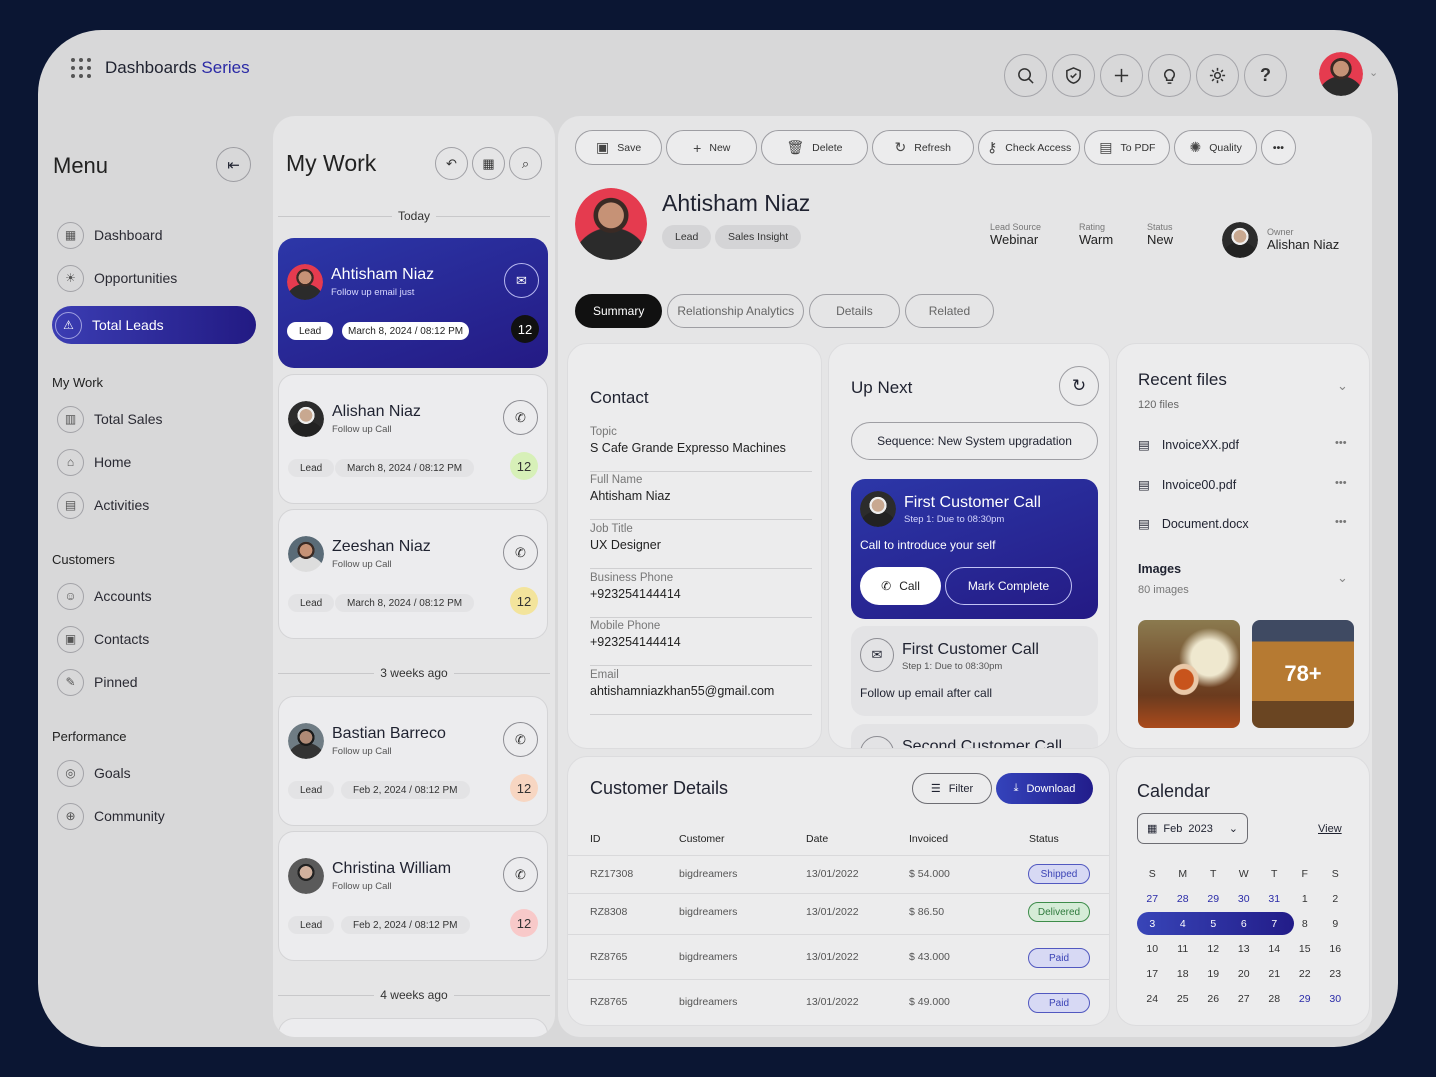 This screenshot has width=1436, height=1077. What do you see at coordinates (952, 666) in the screenshot?
I see `task-step: Step 1: Due to 08:30pm` at bounding box center [952, 666].